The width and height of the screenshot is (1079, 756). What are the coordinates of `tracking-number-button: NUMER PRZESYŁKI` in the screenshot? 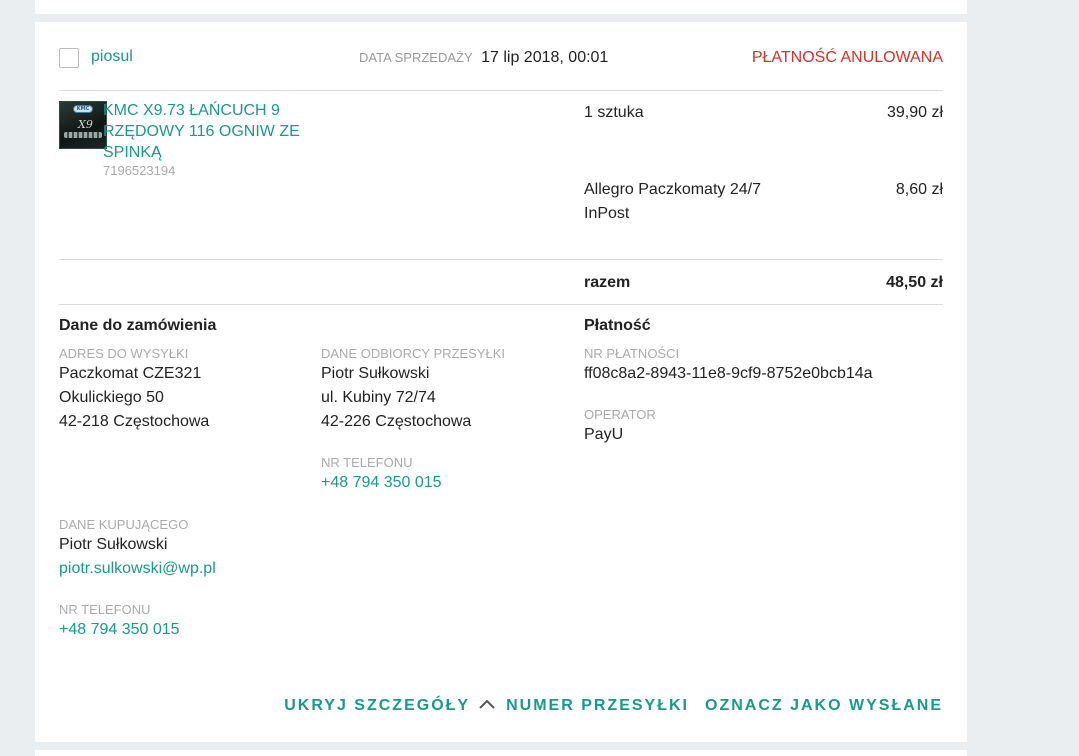 It's located at (597, 706).